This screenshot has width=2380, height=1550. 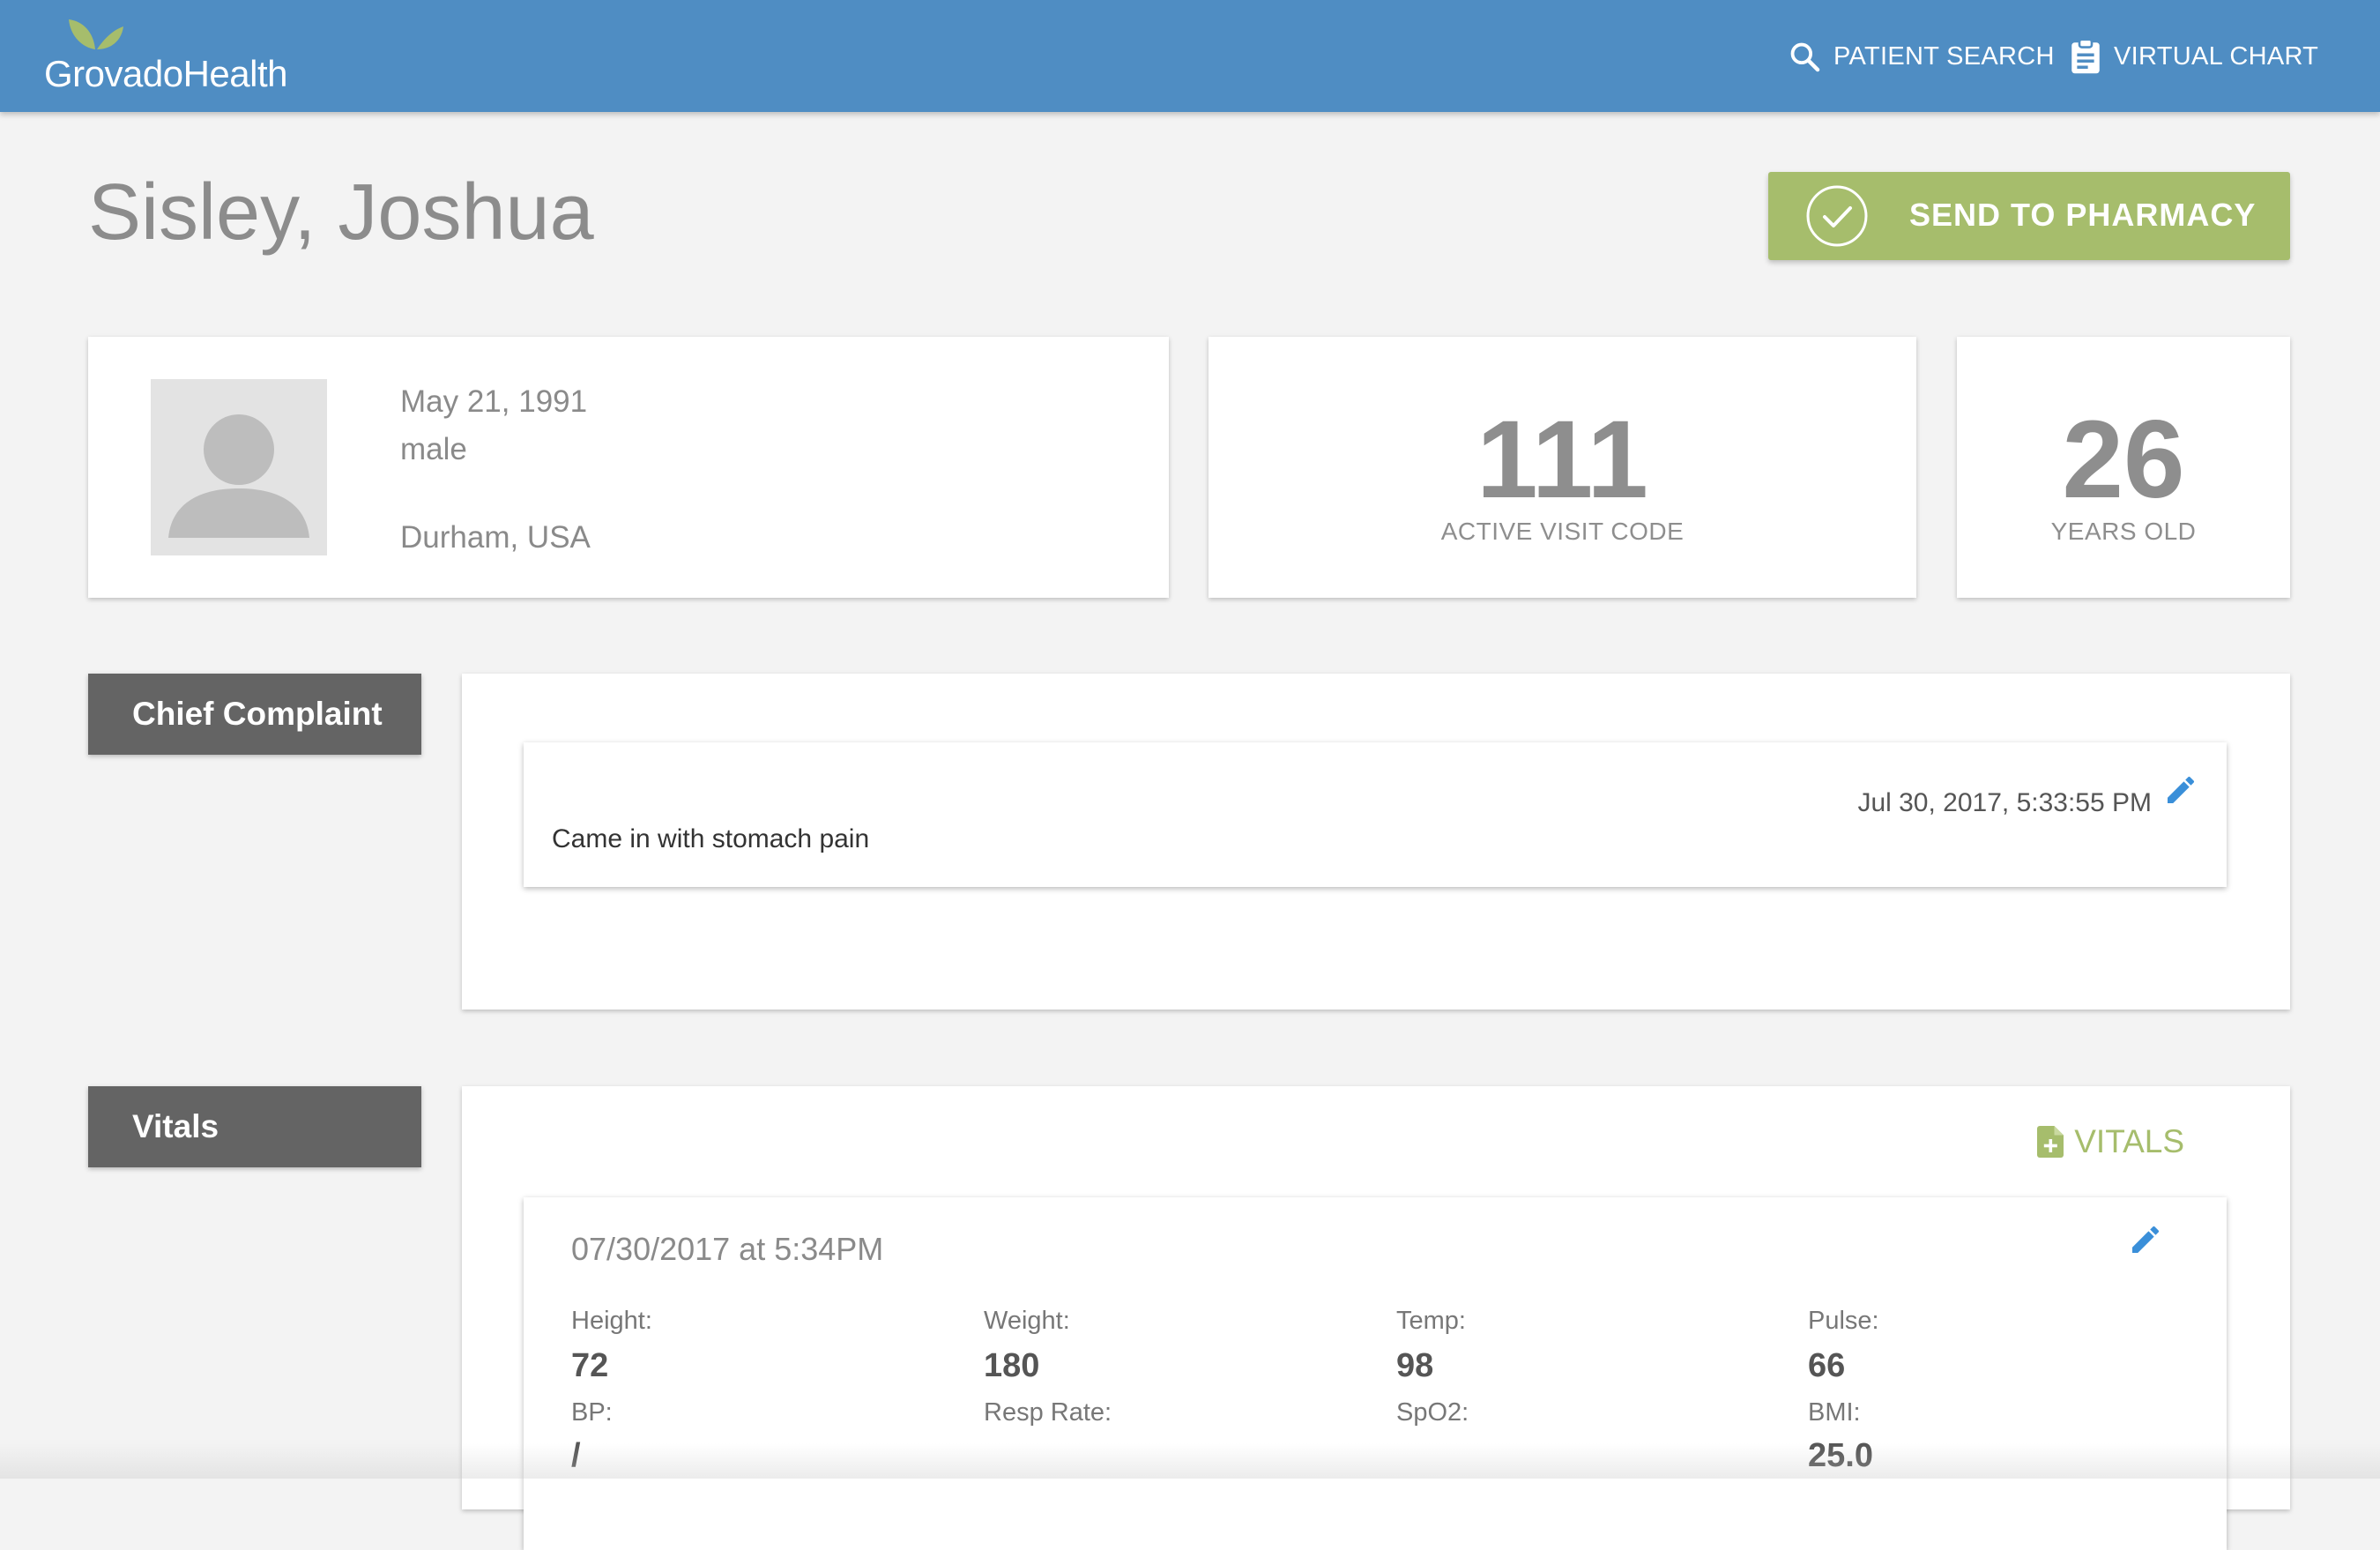 What do you see at coordinates (1835, 1413) in the screenshot?
I see `vital-bmi-label: BMI:` at bounding box center [1835, 1413].